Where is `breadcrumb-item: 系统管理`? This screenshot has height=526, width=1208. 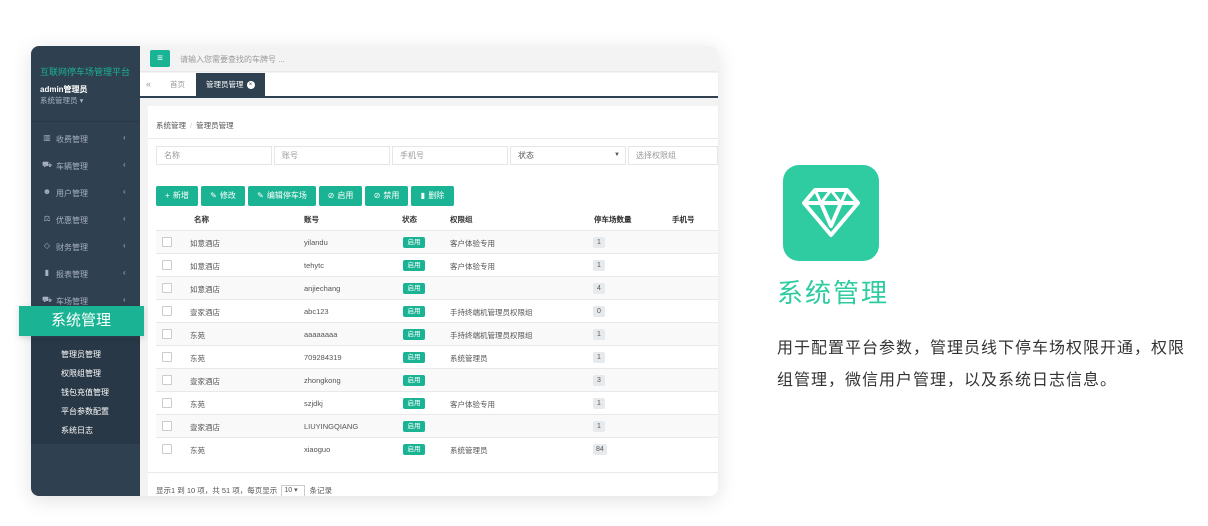 breadcrumb-item: 系统管理 is located at coordinates (171, 125).